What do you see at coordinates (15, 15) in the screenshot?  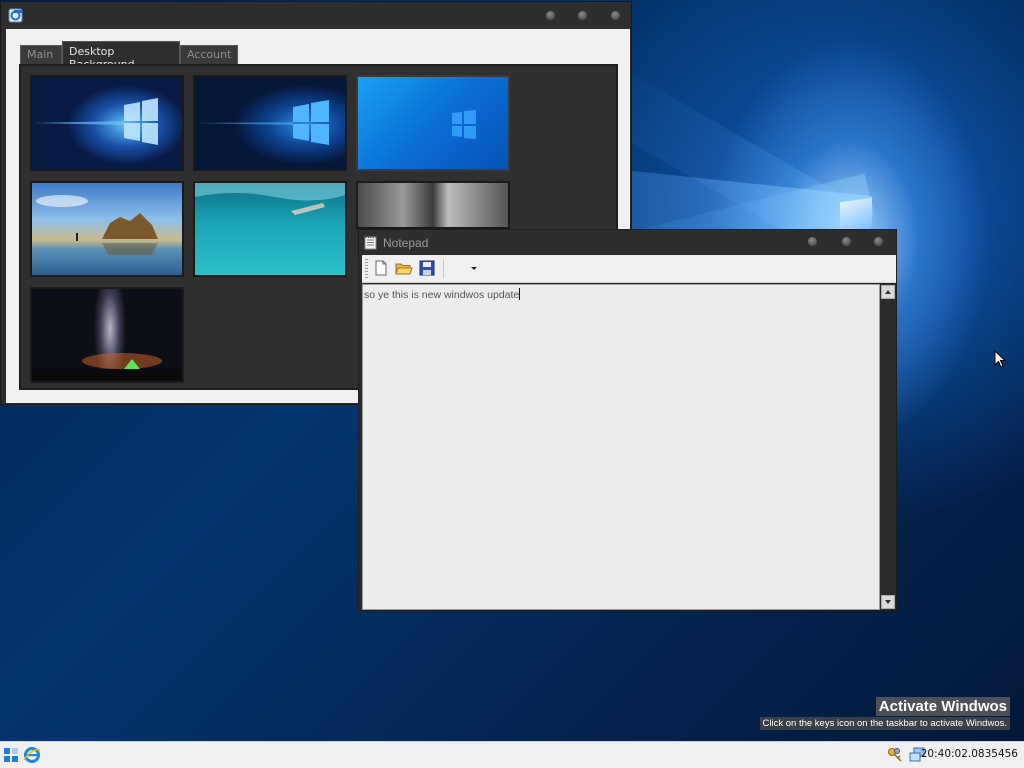 I see `app-icon` at bounding box center [15, 15].